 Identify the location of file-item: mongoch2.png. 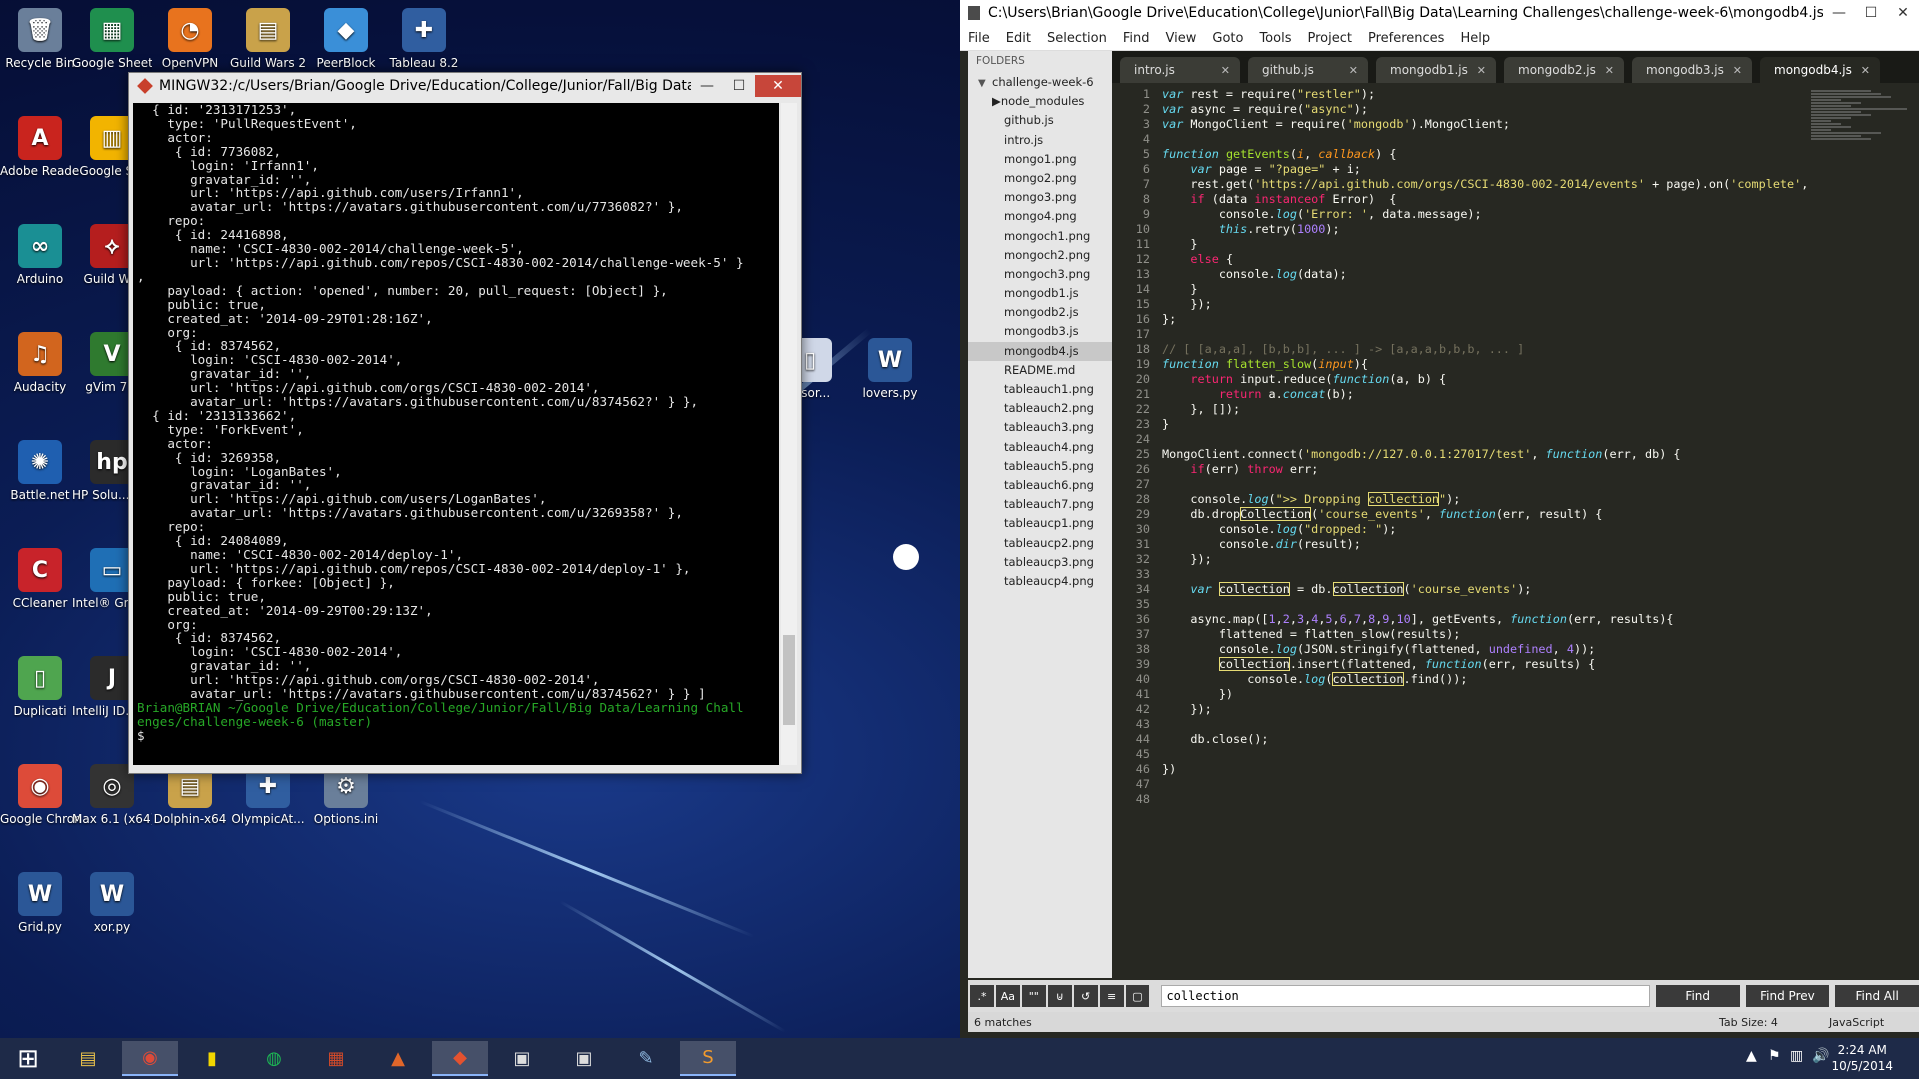
(1040, 255).